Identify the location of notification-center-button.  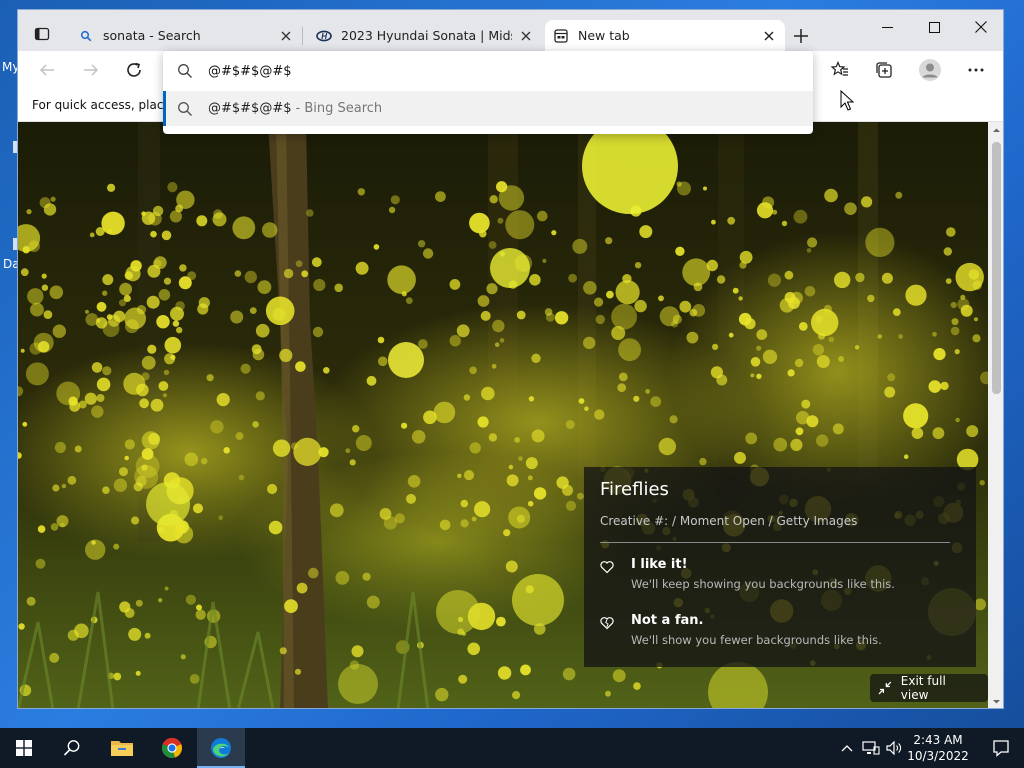
(1001, 748).